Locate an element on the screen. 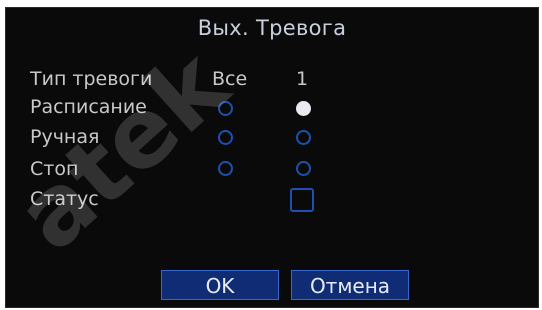 The image size is (542, 310). row-label-manual: Ручная is located at coordinates (65, 137).